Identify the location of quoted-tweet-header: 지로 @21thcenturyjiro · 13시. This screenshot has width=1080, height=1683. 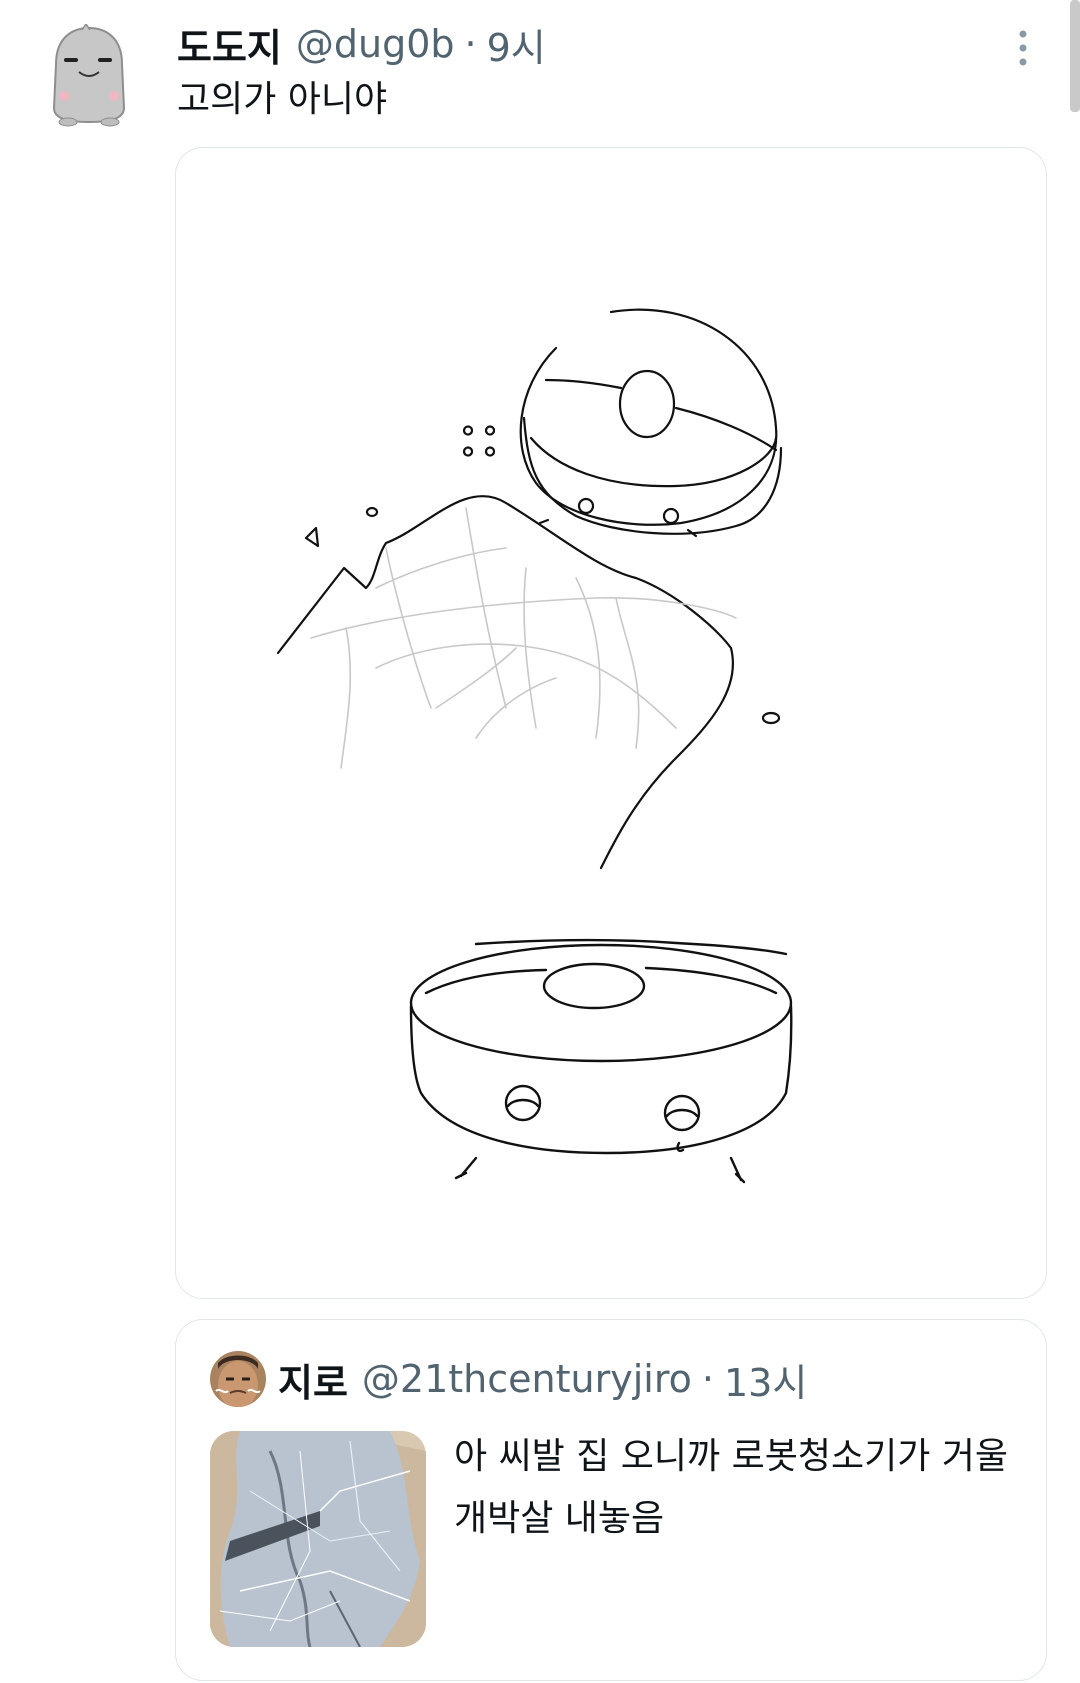
(542, 1379).